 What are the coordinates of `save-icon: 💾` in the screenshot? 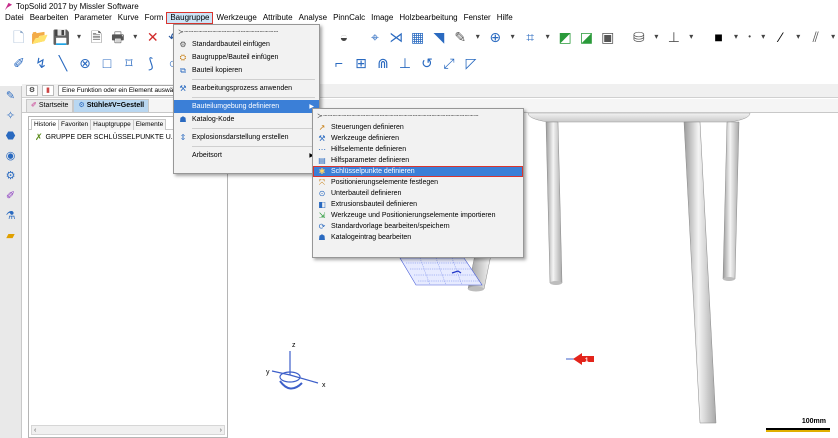 It's located at (61, 37).